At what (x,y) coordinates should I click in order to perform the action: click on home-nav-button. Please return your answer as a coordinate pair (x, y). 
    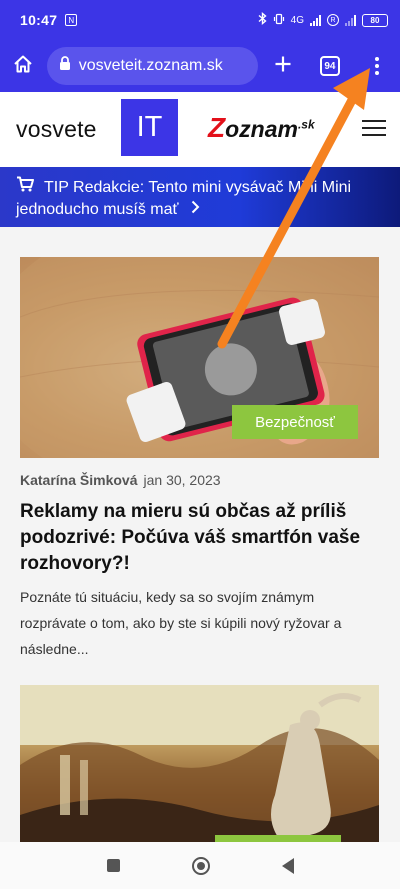
    Looking at the image, I should click on (200, 865).